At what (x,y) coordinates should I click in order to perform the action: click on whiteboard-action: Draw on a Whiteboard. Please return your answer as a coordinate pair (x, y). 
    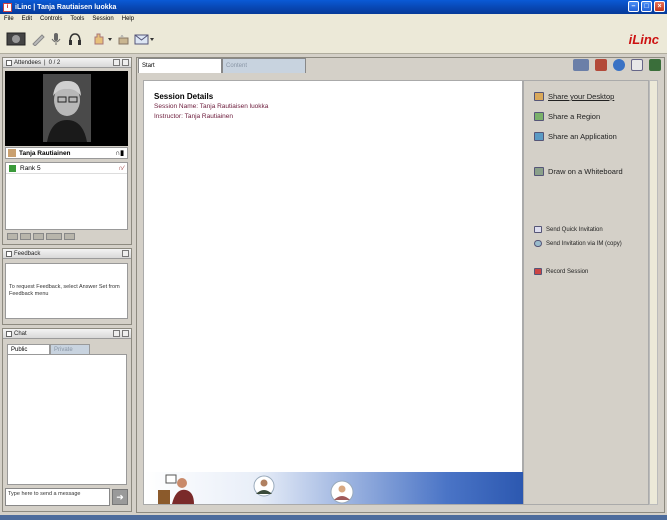
    Looking at the image, I should click on (578, 171).